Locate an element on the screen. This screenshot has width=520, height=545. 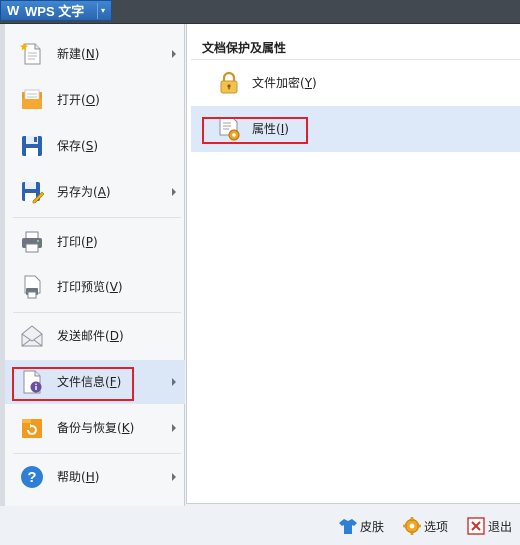
menu-label: 帮助 is located at coordinates (69, 477).